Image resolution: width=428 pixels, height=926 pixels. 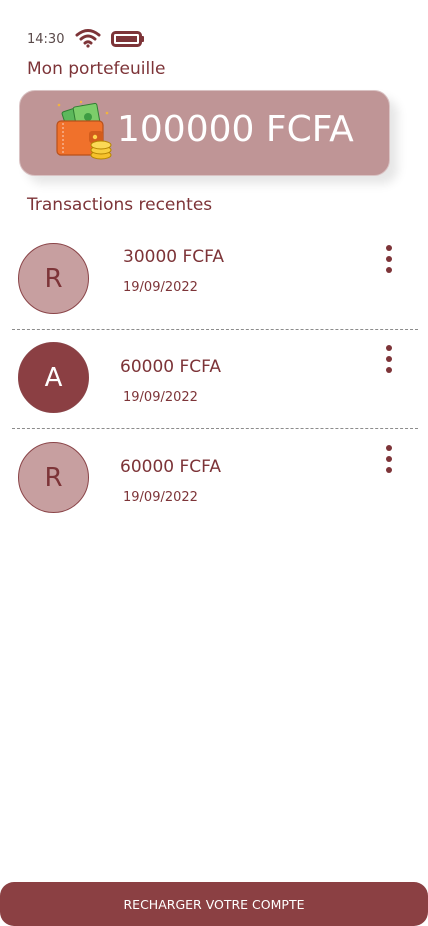 I want to click on transaction-amount: 30000 FCFA, so click(x=173, y=257).